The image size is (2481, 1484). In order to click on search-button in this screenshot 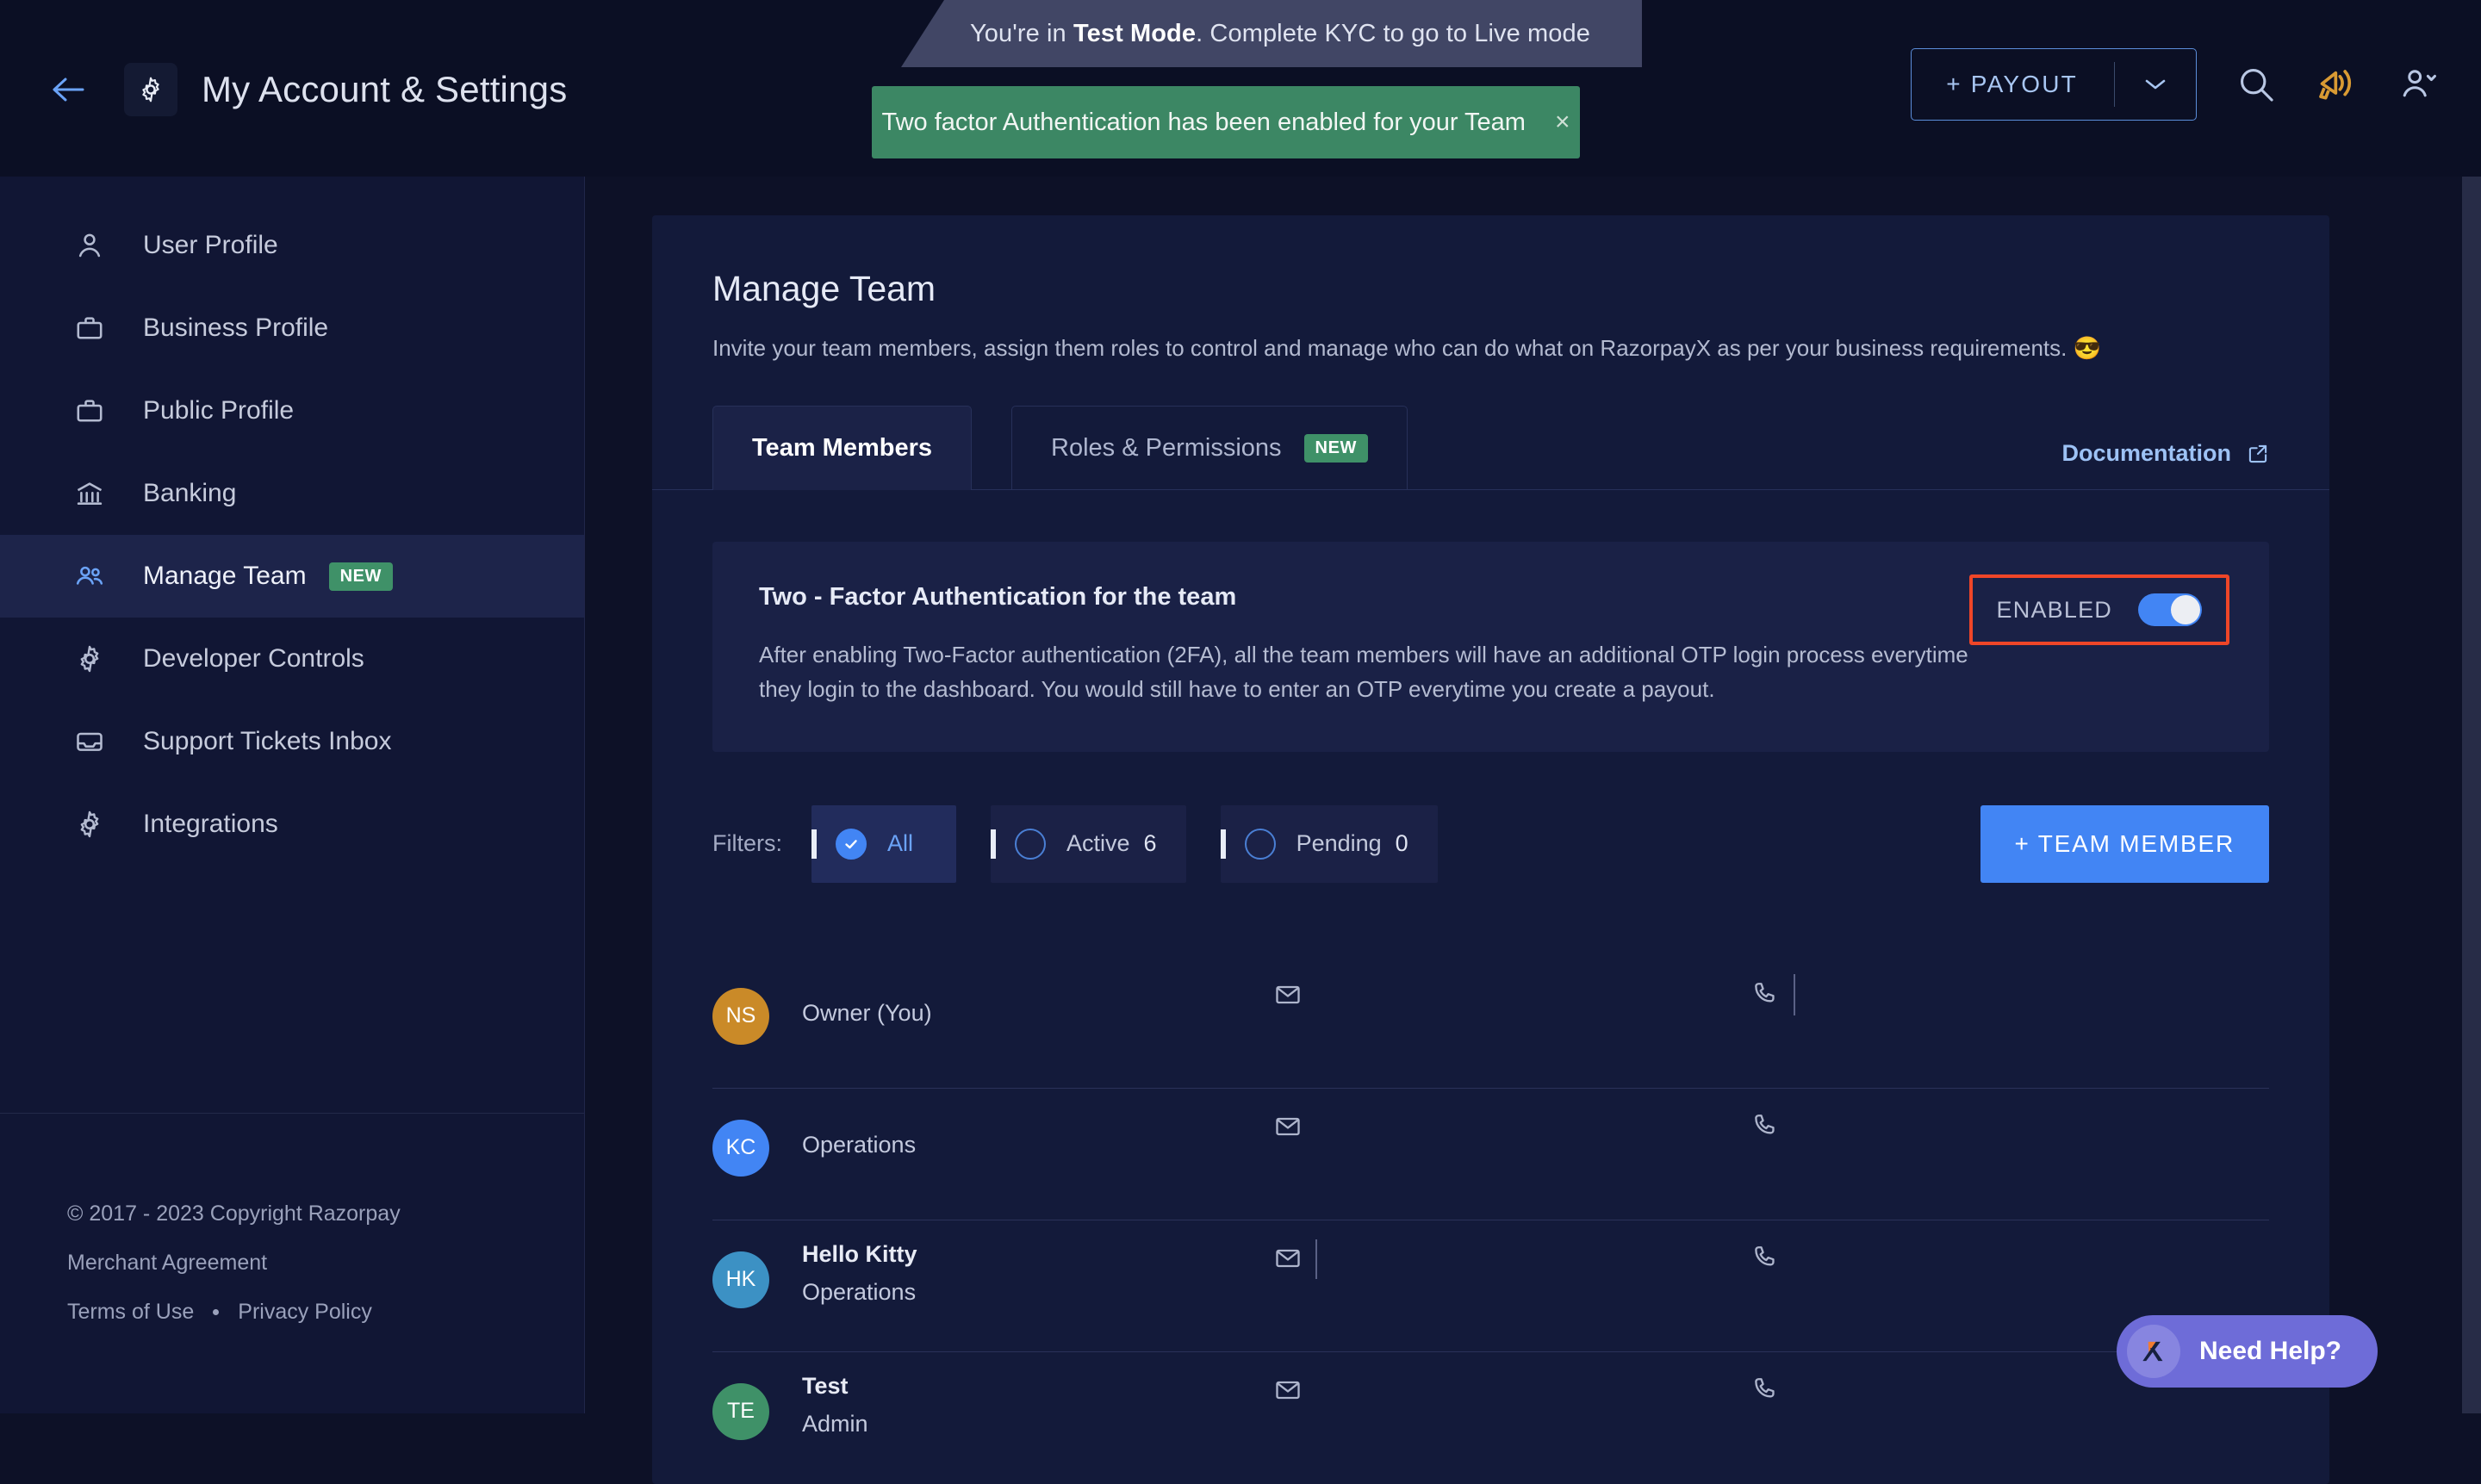, I will do `click(2256, 84)`.